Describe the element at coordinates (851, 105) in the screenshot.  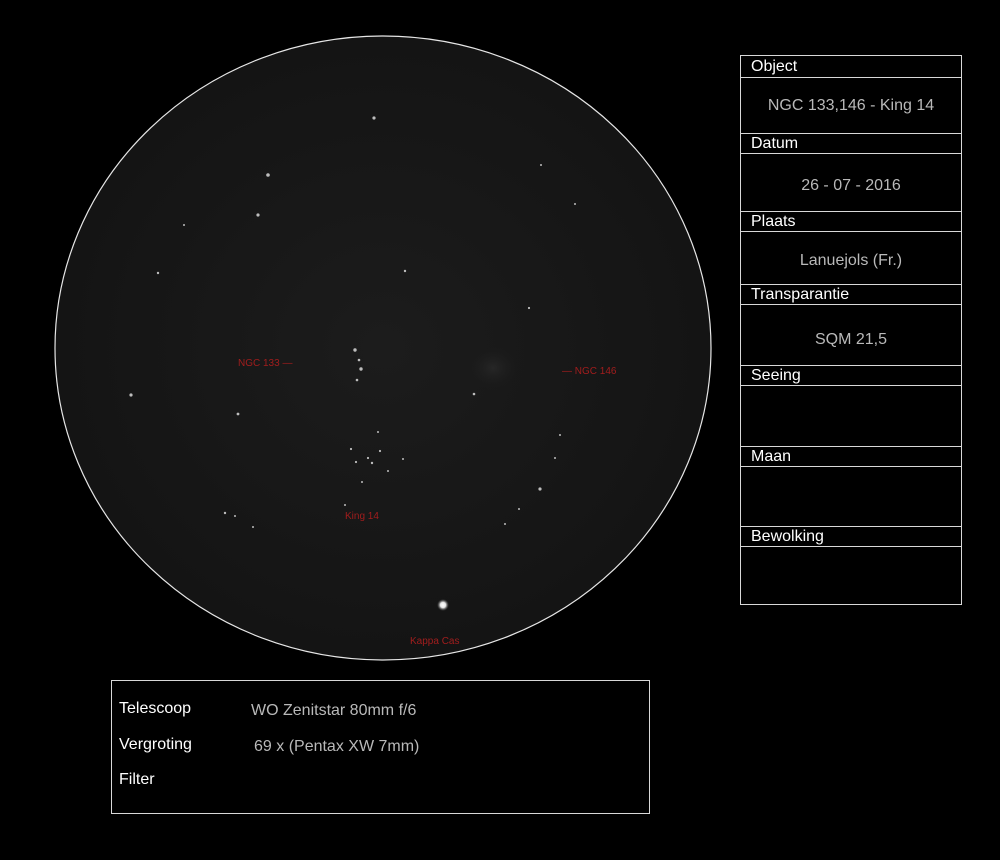
I see `object-value: NGC 133,146 - King 14` at that location.